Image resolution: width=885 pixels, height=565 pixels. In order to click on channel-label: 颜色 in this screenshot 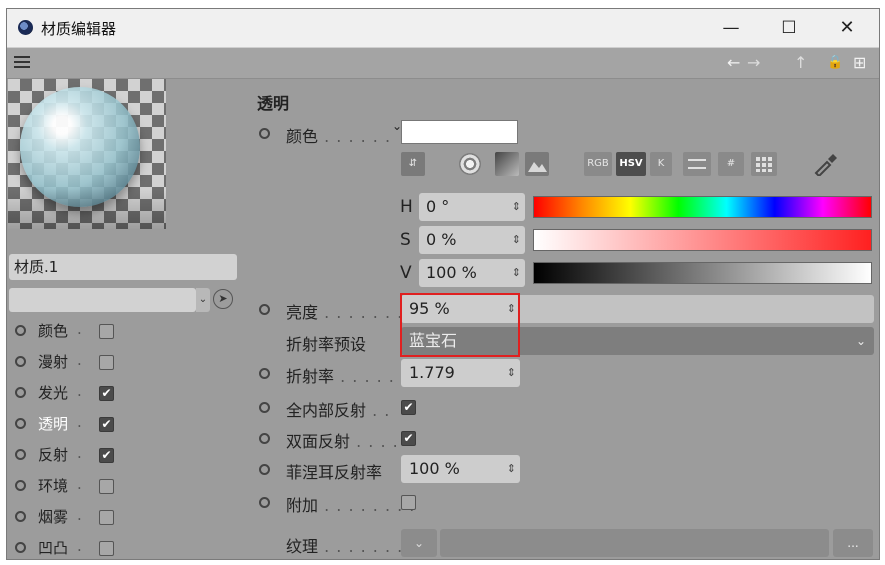, I will do `click(53, 331)`.